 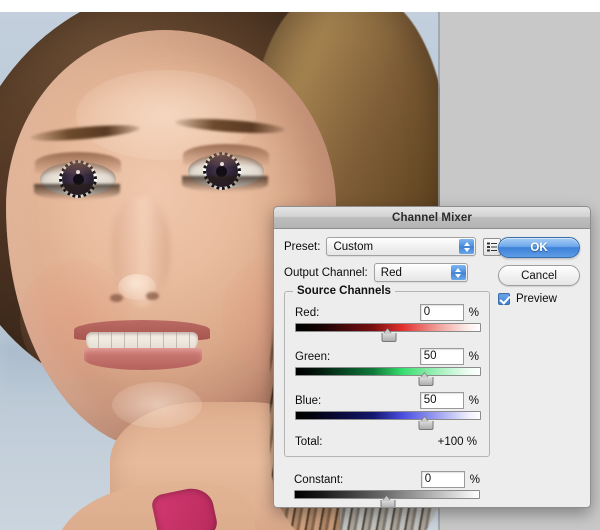 I want to click on dialog-button-column: OK Cancel Preview, so click(x=539, y=271).